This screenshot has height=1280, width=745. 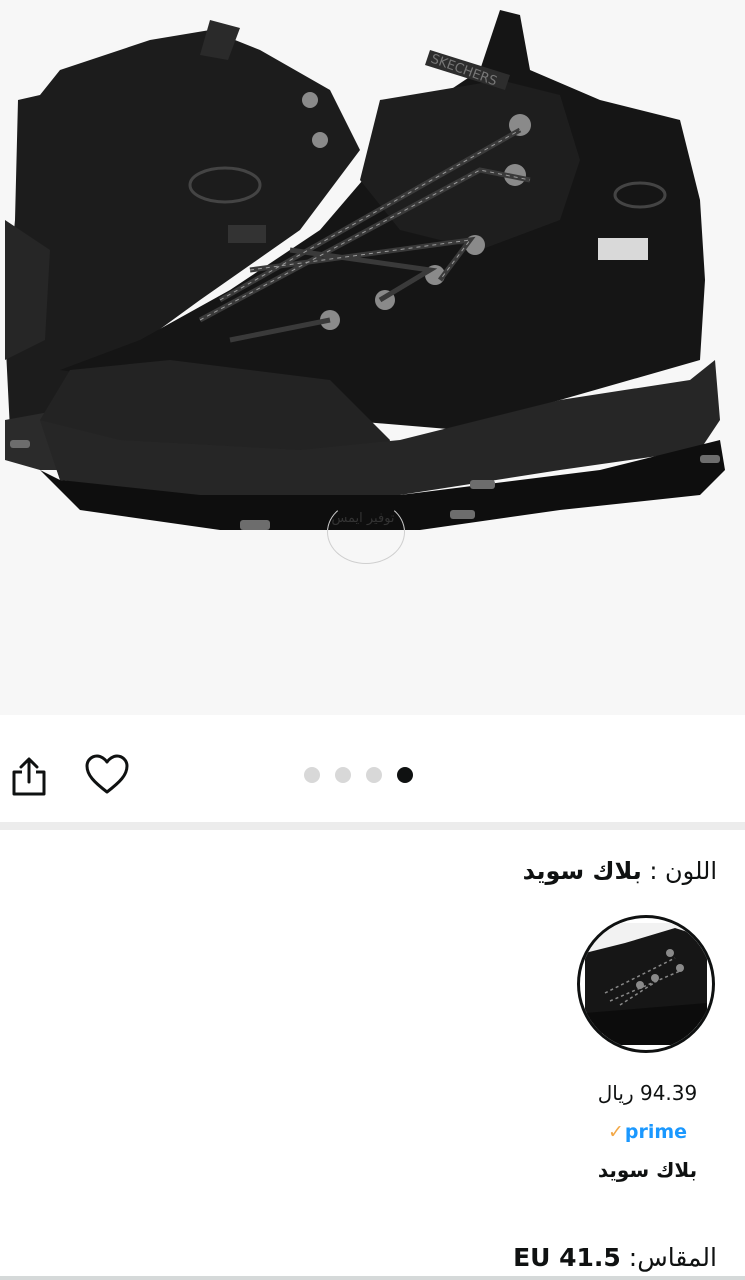 I want to click on watermark-text: توفير ايمس, so click(x=363, y=518).